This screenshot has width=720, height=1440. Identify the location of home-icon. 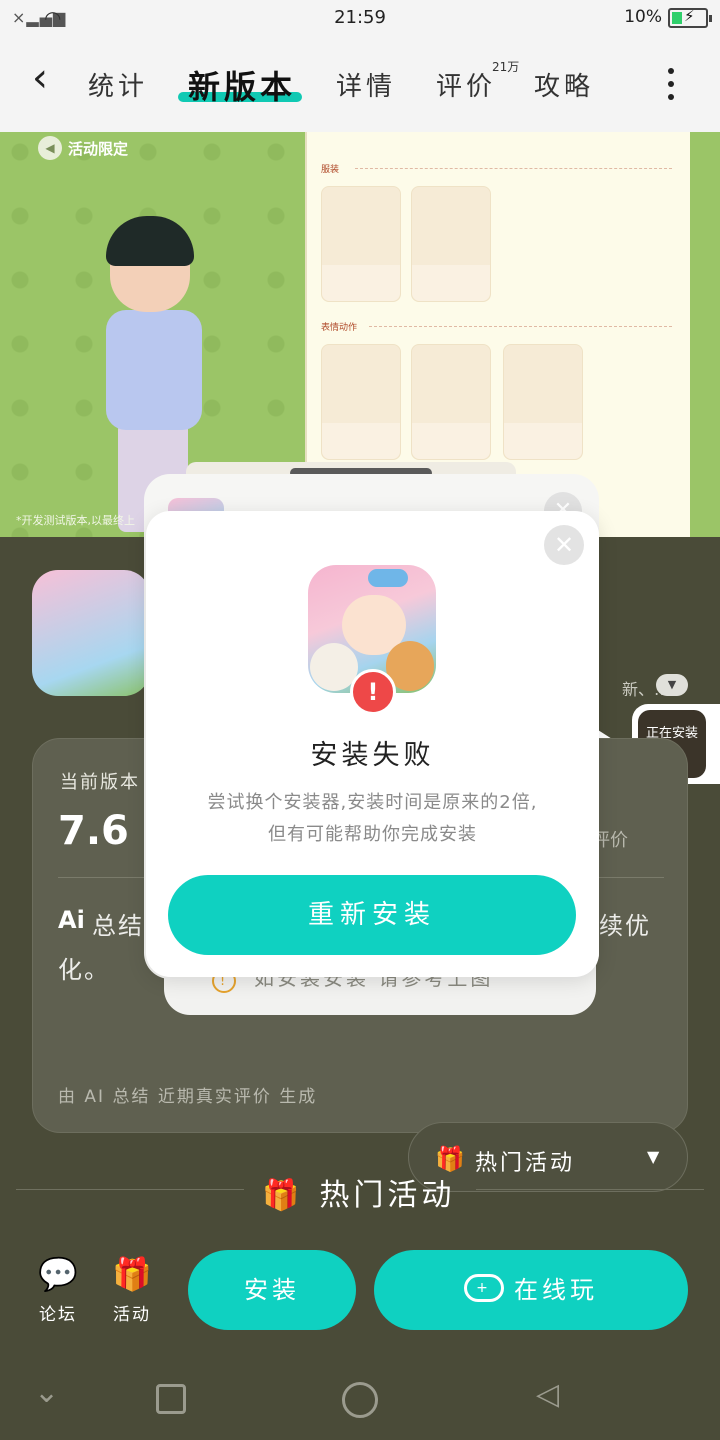
(360, 1400).